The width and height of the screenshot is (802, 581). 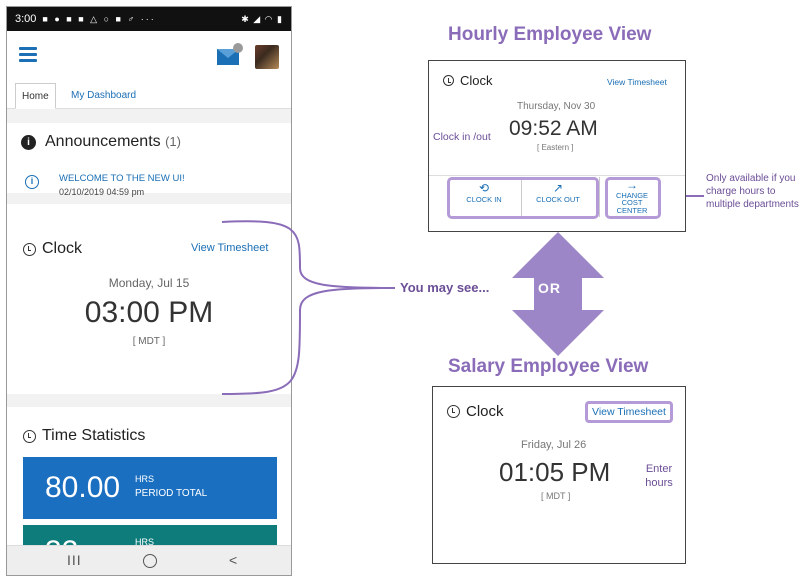 What do you see at coordinates (549, 288) in the screenshot?
I see `or-label: OR` at bounding box center [549, 288].